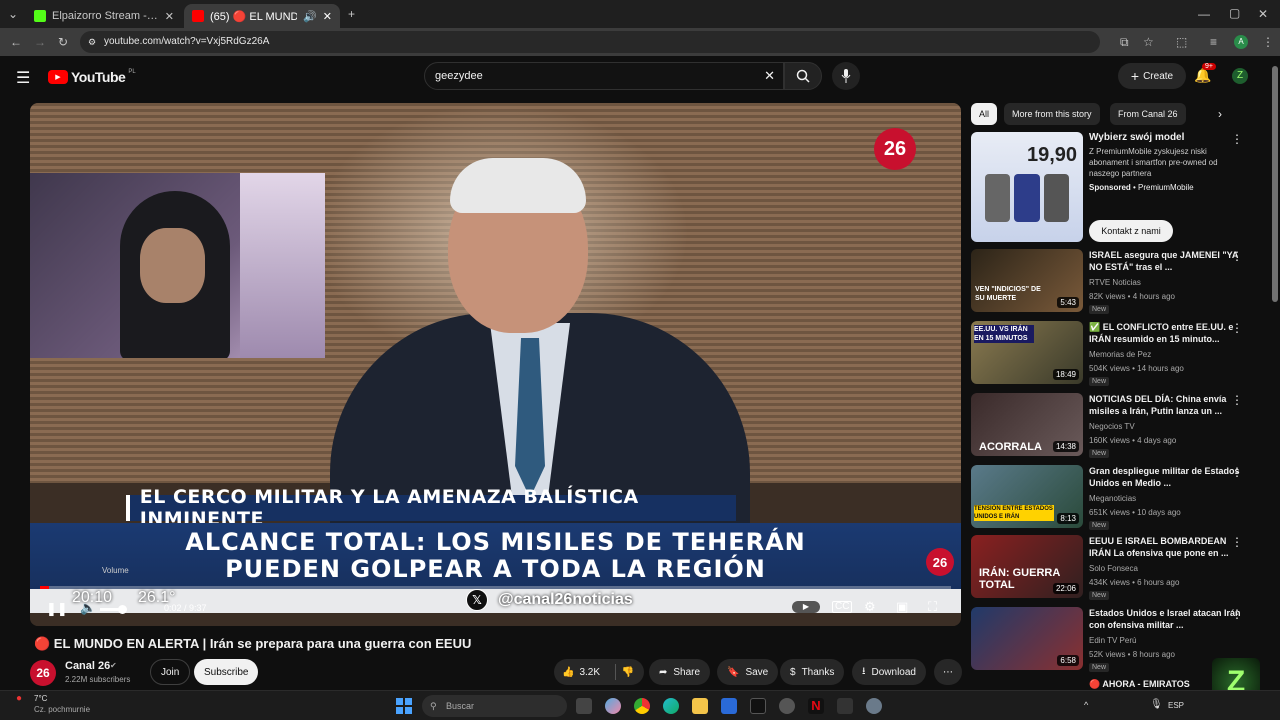  I want to click on like-button: 👍 3.2K, so click(577, 672).